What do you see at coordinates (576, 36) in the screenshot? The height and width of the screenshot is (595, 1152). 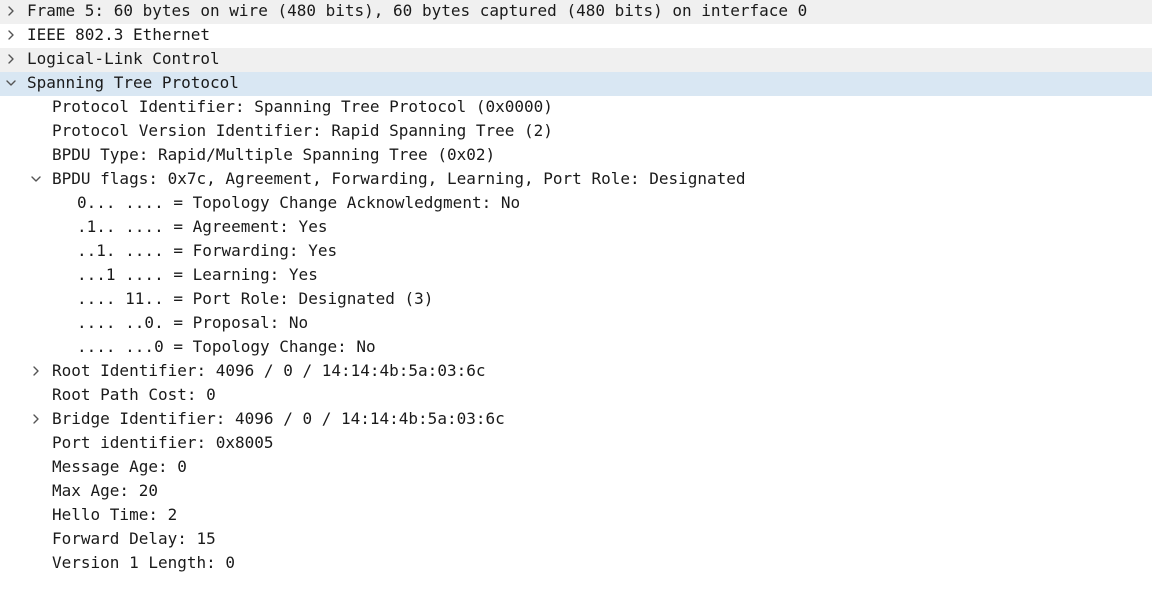 I see `tree-row-ieee-802-3: IEEE 802.3 Ethernet` at bounding box center [576, 36].